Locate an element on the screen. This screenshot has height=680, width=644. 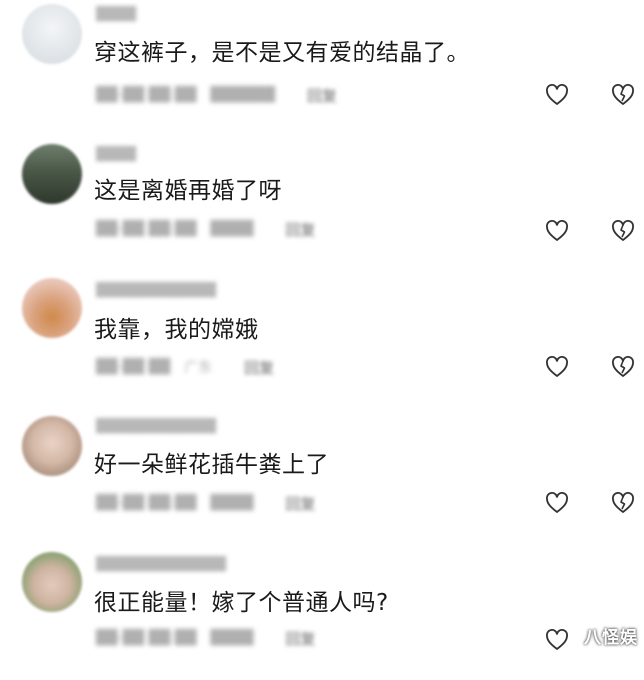
comment-location: ██████ is located at coordinates (242, 95).